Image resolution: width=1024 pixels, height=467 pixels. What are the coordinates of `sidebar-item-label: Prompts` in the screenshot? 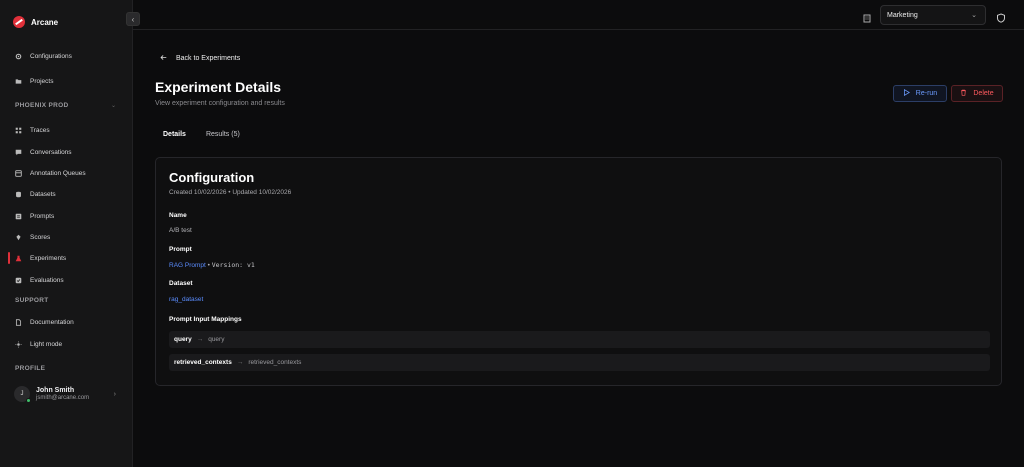 It's located at (42, 216).